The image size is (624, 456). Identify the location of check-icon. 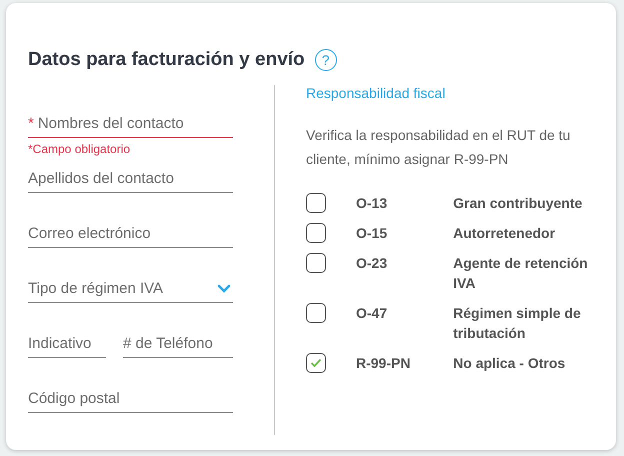
(316, 363).